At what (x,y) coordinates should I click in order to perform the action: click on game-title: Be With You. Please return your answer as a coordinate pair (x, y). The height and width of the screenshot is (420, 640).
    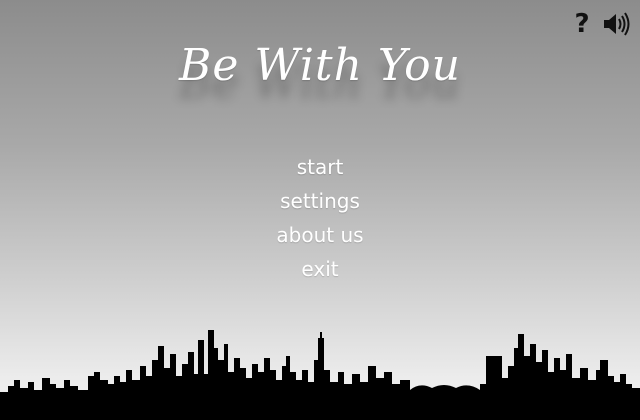
    Looking at the image, I should click on (320, 65).